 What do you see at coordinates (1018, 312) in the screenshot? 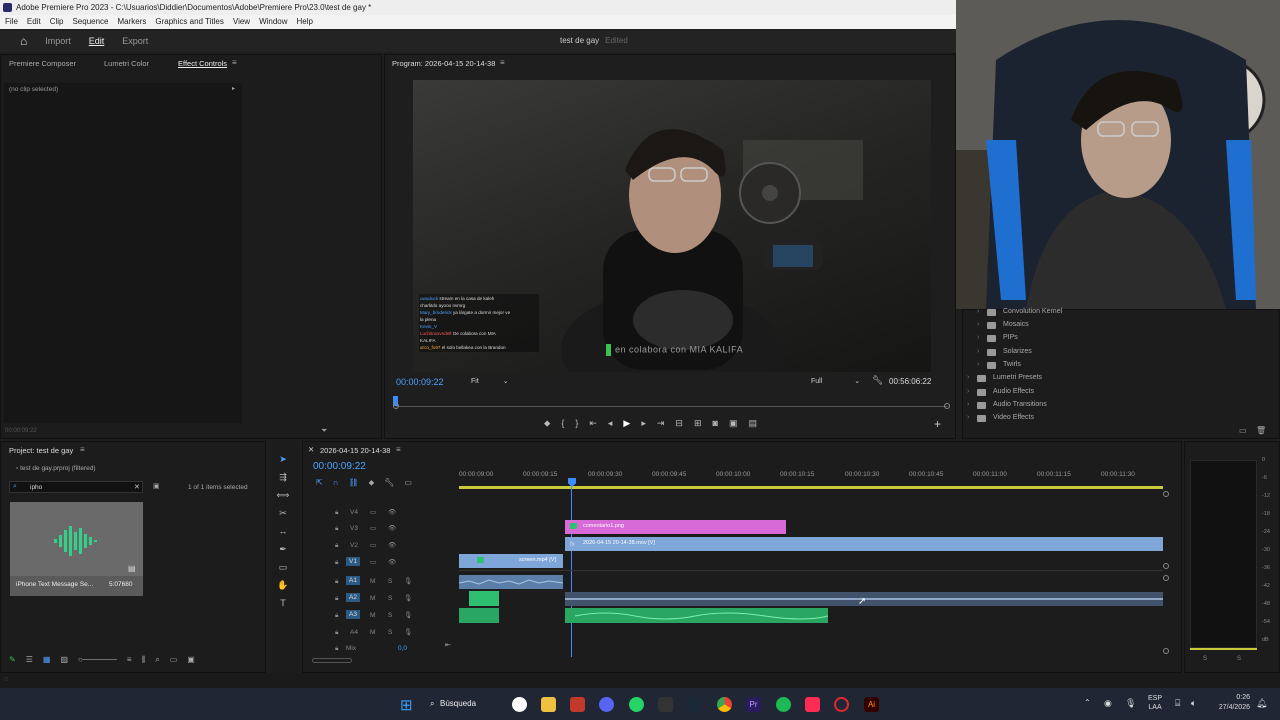
I see `effect-folder-convolution-kernel: › Convolution Kernel` at bounding box center [1018, 312].